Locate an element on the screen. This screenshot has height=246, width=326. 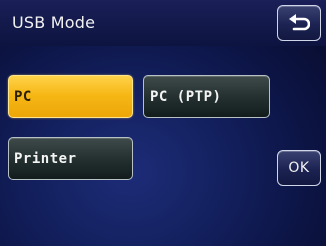
mode-button-label: PC (PTP) is located at coordinates (186, 96).